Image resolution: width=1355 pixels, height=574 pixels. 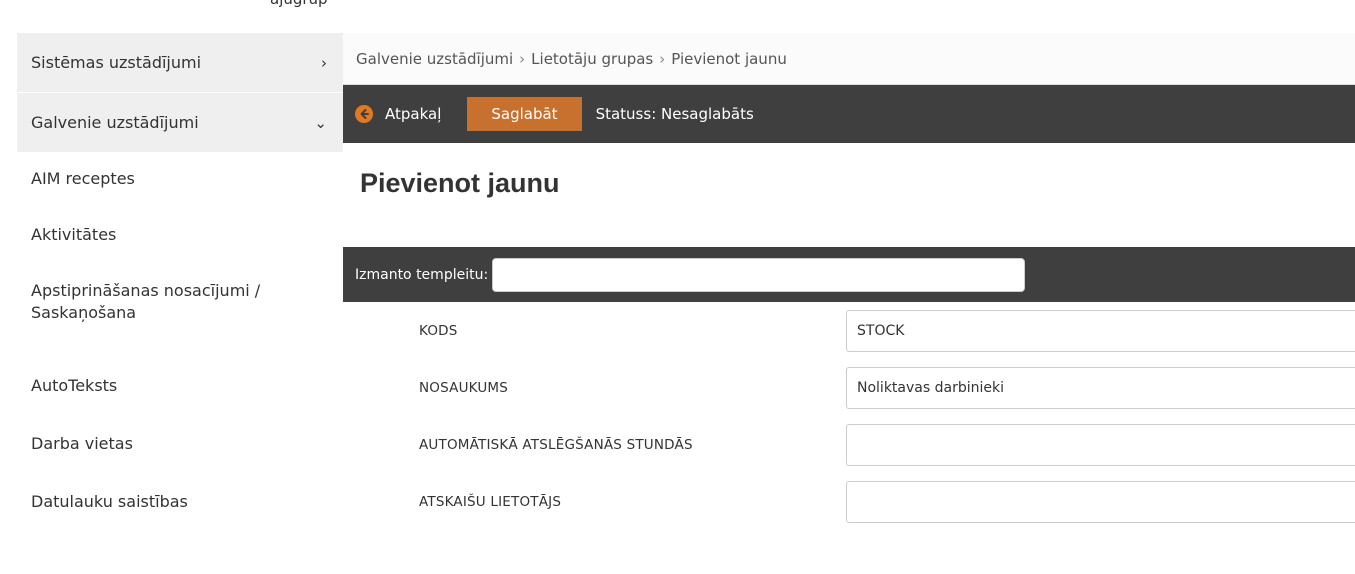 I want to click on field-label: ATSKAIŠU LIETOTĀJS, so click(x=490, y=501).